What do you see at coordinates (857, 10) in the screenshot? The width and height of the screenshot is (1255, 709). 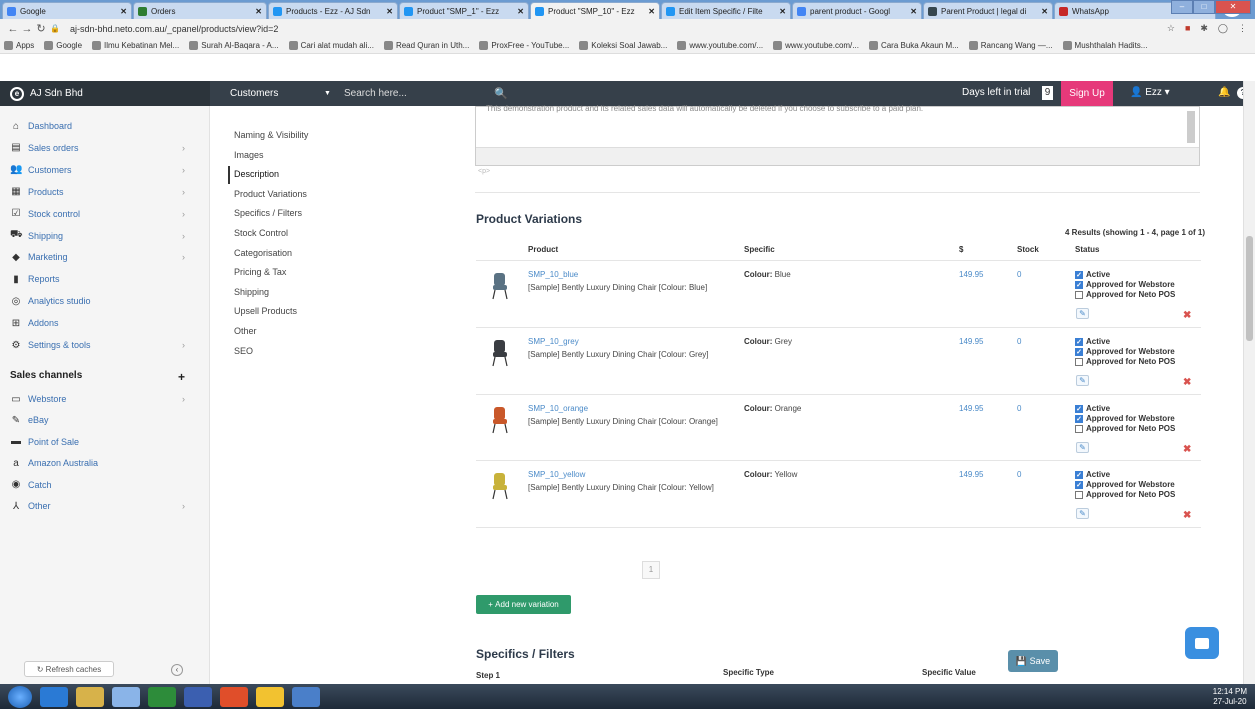 I see `browser-tab: parent product - Googl ✕` at bounding box center [857, 10].